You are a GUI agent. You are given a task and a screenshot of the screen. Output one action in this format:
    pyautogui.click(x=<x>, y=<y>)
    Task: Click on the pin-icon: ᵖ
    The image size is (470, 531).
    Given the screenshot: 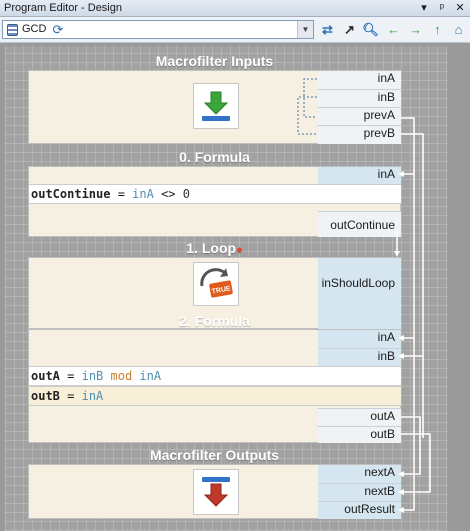 What is the action you would take?
    pyautogui.click(x=442, y=8)
    